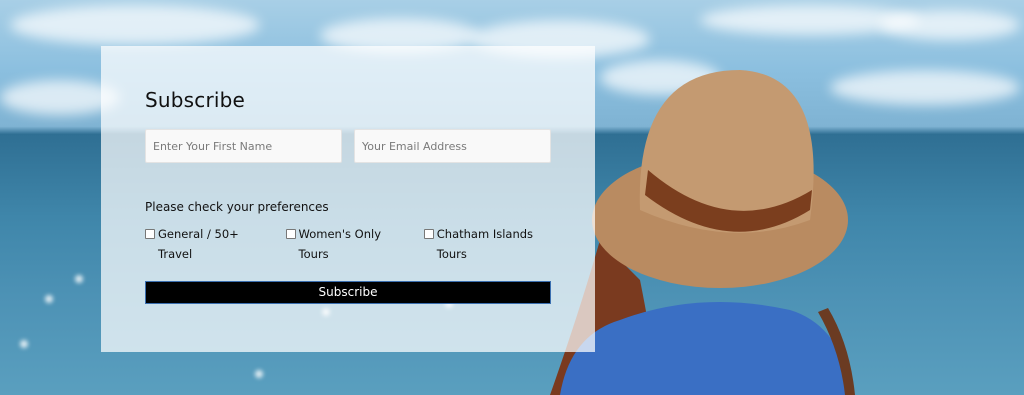  What do you see at coordinates (195, 100) in the screenshot?
I see `form-title: Subscribe` at bounding box center [195, 100].